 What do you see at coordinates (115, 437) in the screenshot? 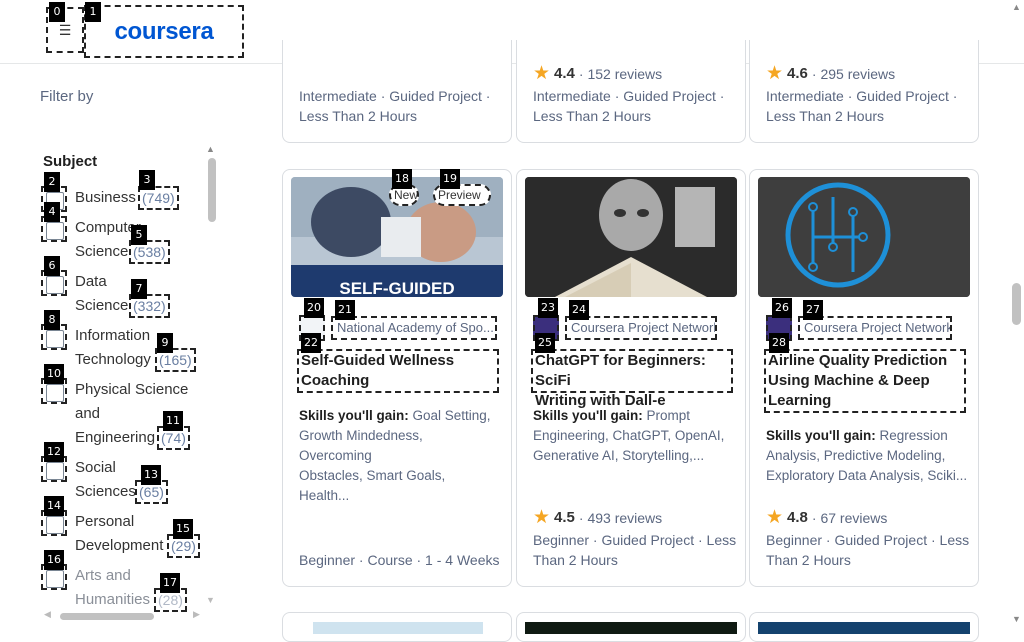
I see `subject-option-label: Engineering` at bounding box center [115, 437].